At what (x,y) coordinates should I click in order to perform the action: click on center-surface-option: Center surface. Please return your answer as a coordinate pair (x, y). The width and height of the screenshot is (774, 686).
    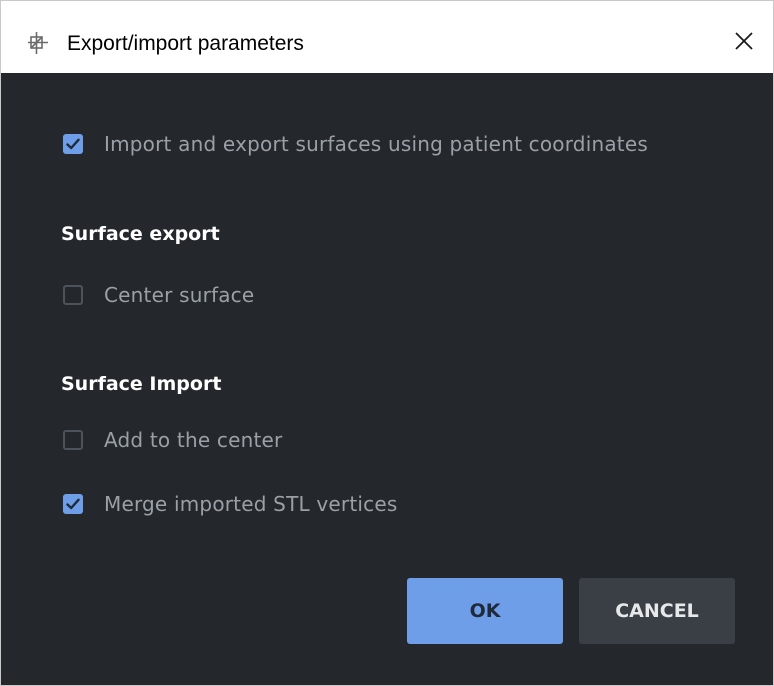
    Looking at the image, I should click on (158, 295).